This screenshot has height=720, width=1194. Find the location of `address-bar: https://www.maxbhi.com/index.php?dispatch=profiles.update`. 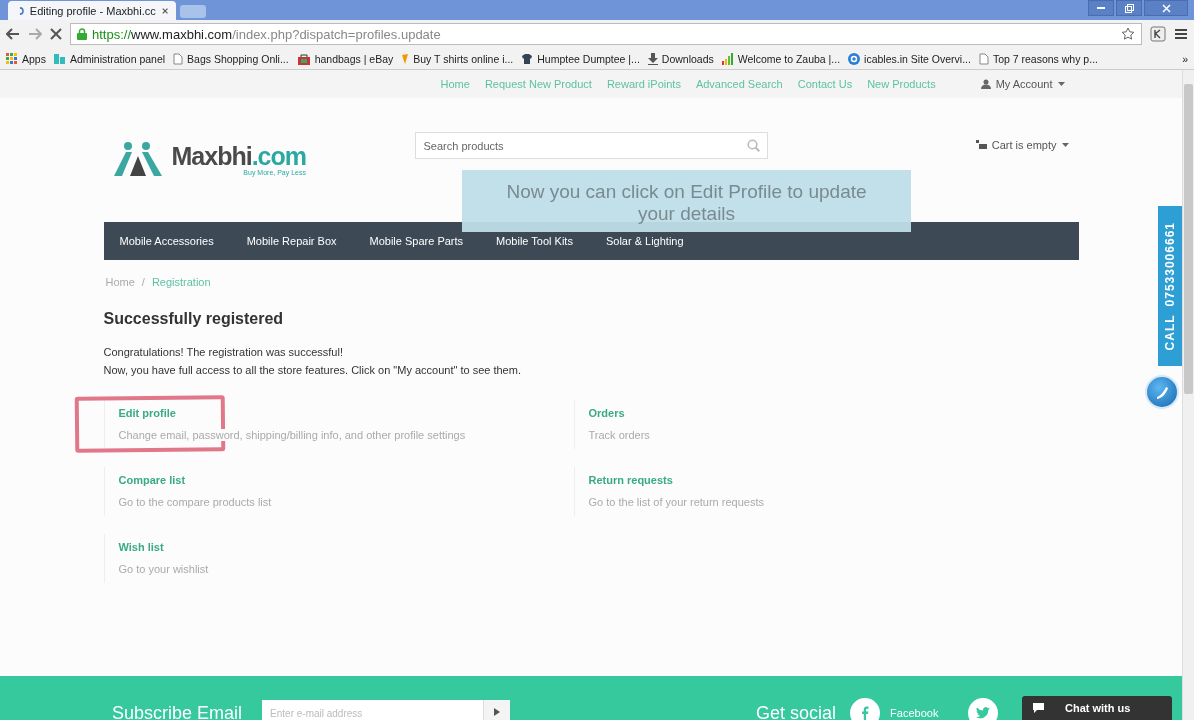

address-bar: https://www.maxbhi.com/index.php?dispatch=profiles.update is located at coordinates (606, 34).